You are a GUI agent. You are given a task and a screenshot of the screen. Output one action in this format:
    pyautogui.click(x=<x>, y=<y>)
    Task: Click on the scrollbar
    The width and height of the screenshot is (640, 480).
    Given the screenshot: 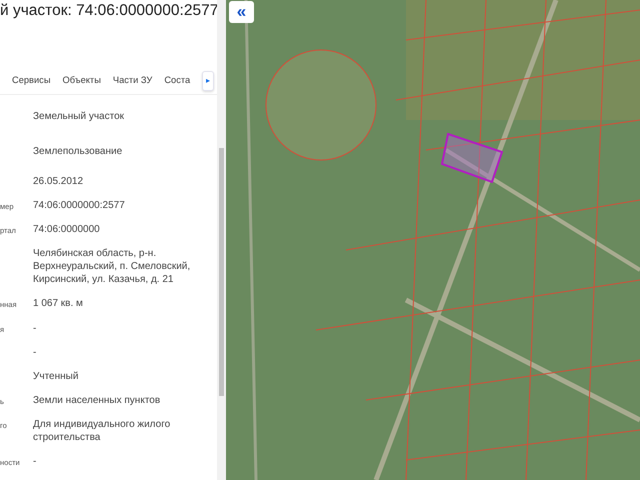 What is the action you would take?
    pyautogui.click(x=221, y=240)
    